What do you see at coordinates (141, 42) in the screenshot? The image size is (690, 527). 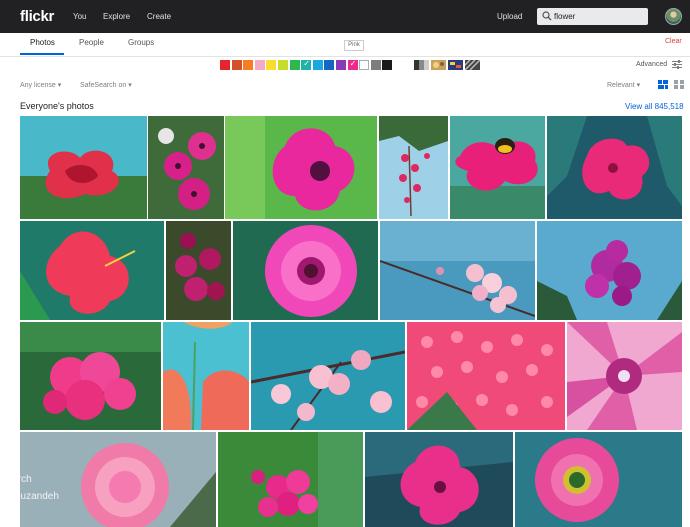 I see `tab-groups: Groups` at bounding box center [141, 42].